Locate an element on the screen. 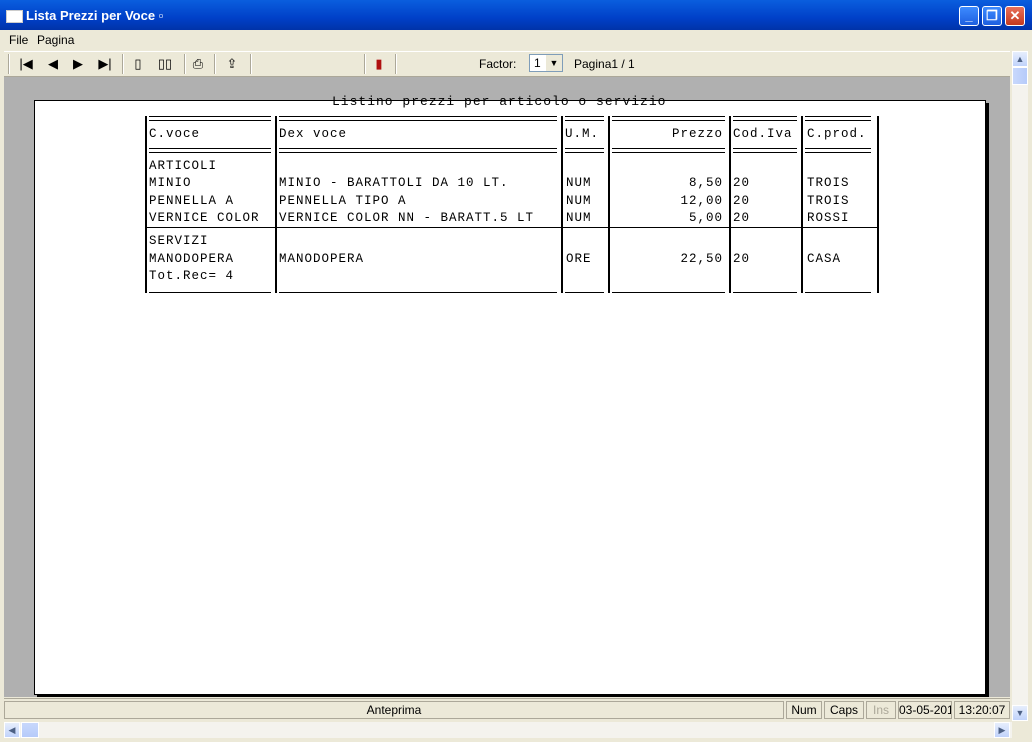 Image resolution: width=1032 pixels, height=742 pixels. exit-door-icon: ▮ is located at coordinates (379, 64).